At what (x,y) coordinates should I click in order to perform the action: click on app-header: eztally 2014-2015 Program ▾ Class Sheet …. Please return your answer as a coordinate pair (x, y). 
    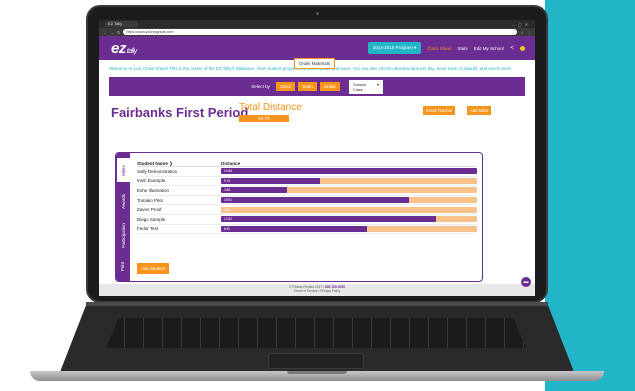
    Looking at the image, I should click on (317, 52).